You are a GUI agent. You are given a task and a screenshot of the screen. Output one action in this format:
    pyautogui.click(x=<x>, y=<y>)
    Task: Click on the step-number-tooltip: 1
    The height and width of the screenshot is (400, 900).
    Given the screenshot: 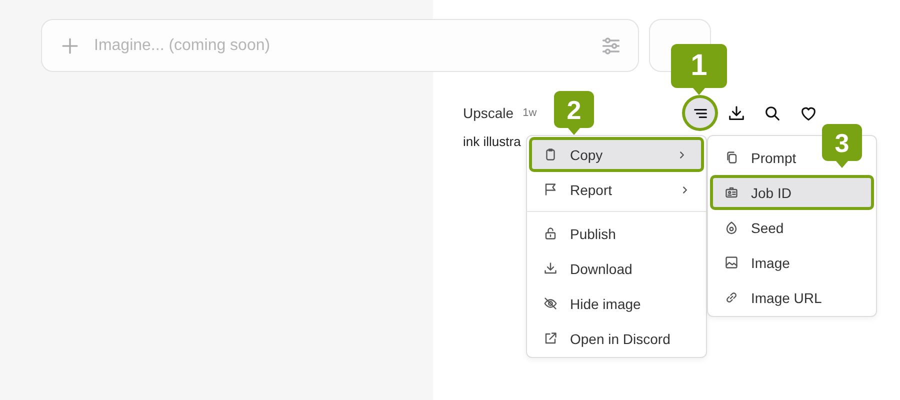 What is the action you would take?
    pyautogui.click(x=699, y=69)
    